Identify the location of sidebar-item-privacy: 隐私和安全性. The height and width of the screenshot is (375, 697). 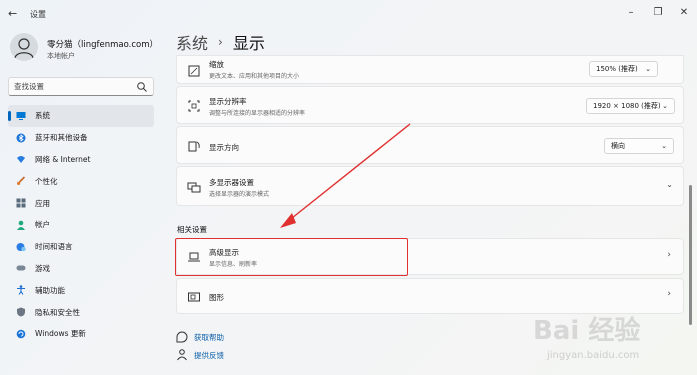
(81, 312).